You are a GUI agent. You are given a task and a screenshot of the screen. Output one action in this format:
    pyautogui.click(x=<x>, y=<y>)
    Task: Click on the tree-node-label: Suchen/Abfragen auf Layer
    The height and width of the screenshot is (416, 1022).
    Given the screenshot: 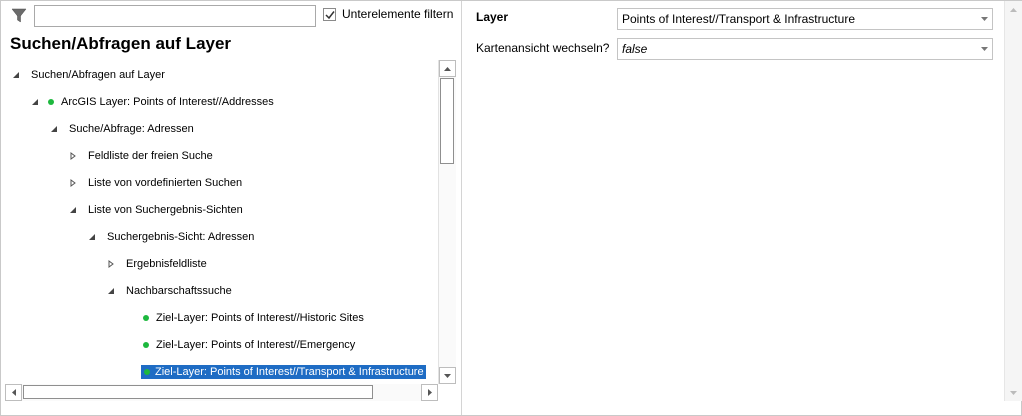 What is the action you would take?
    pyautogui.click(x=98, y=75)
    